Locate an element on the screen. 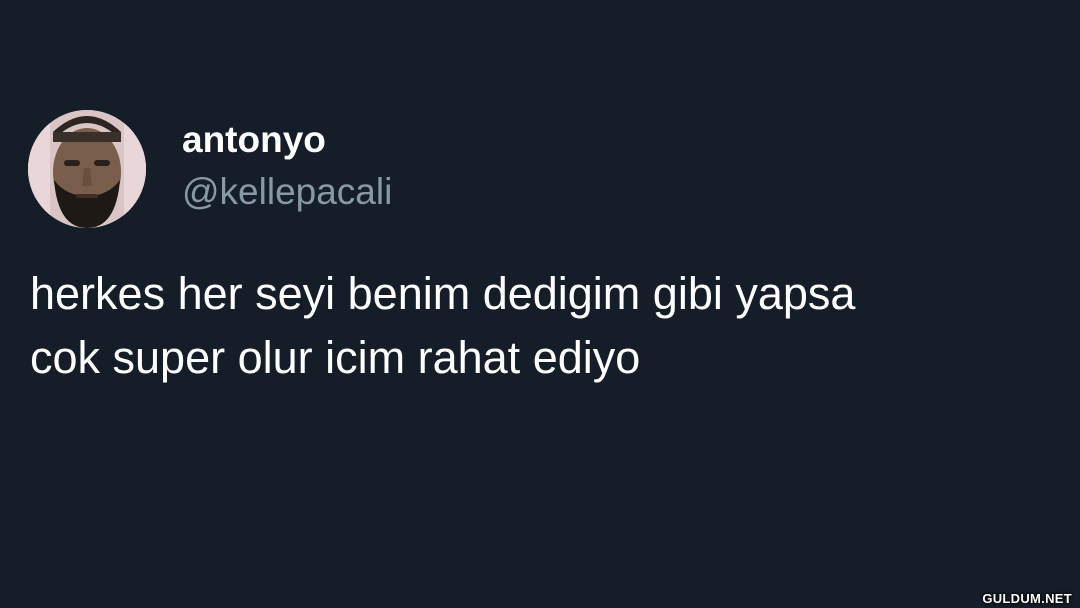 Image resolution: width=1080 pixels, height=608 pixels. avatar is located at coordinates (87, 169).